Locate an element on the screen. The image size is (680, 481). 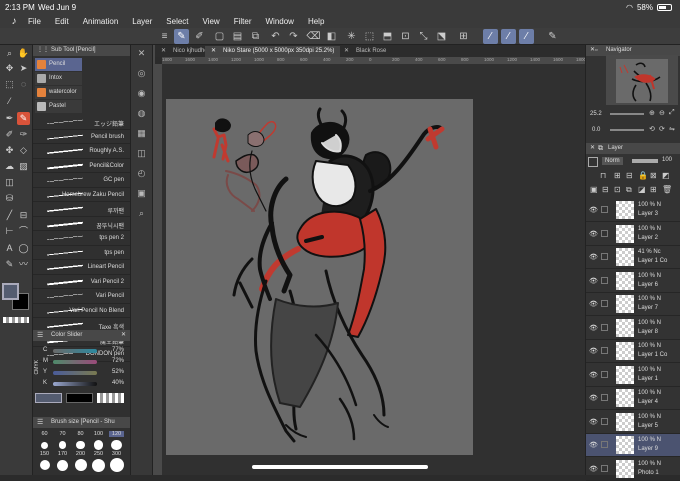
menu-window: Window is located at coordinates (280, 21).